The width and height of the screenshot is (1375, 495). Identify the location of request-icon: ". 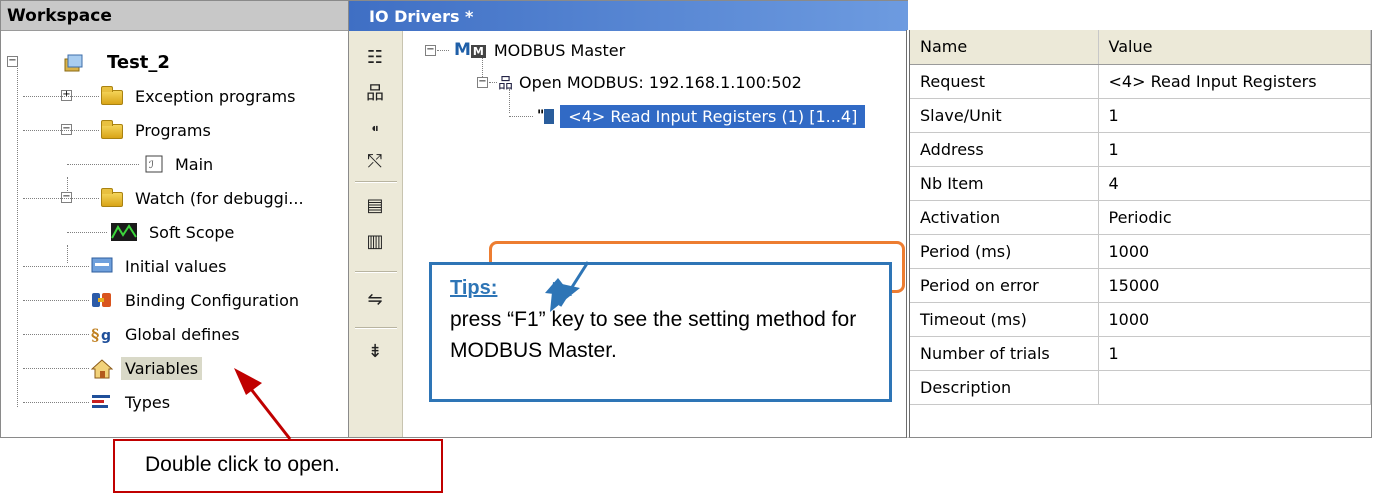
(546, 116).